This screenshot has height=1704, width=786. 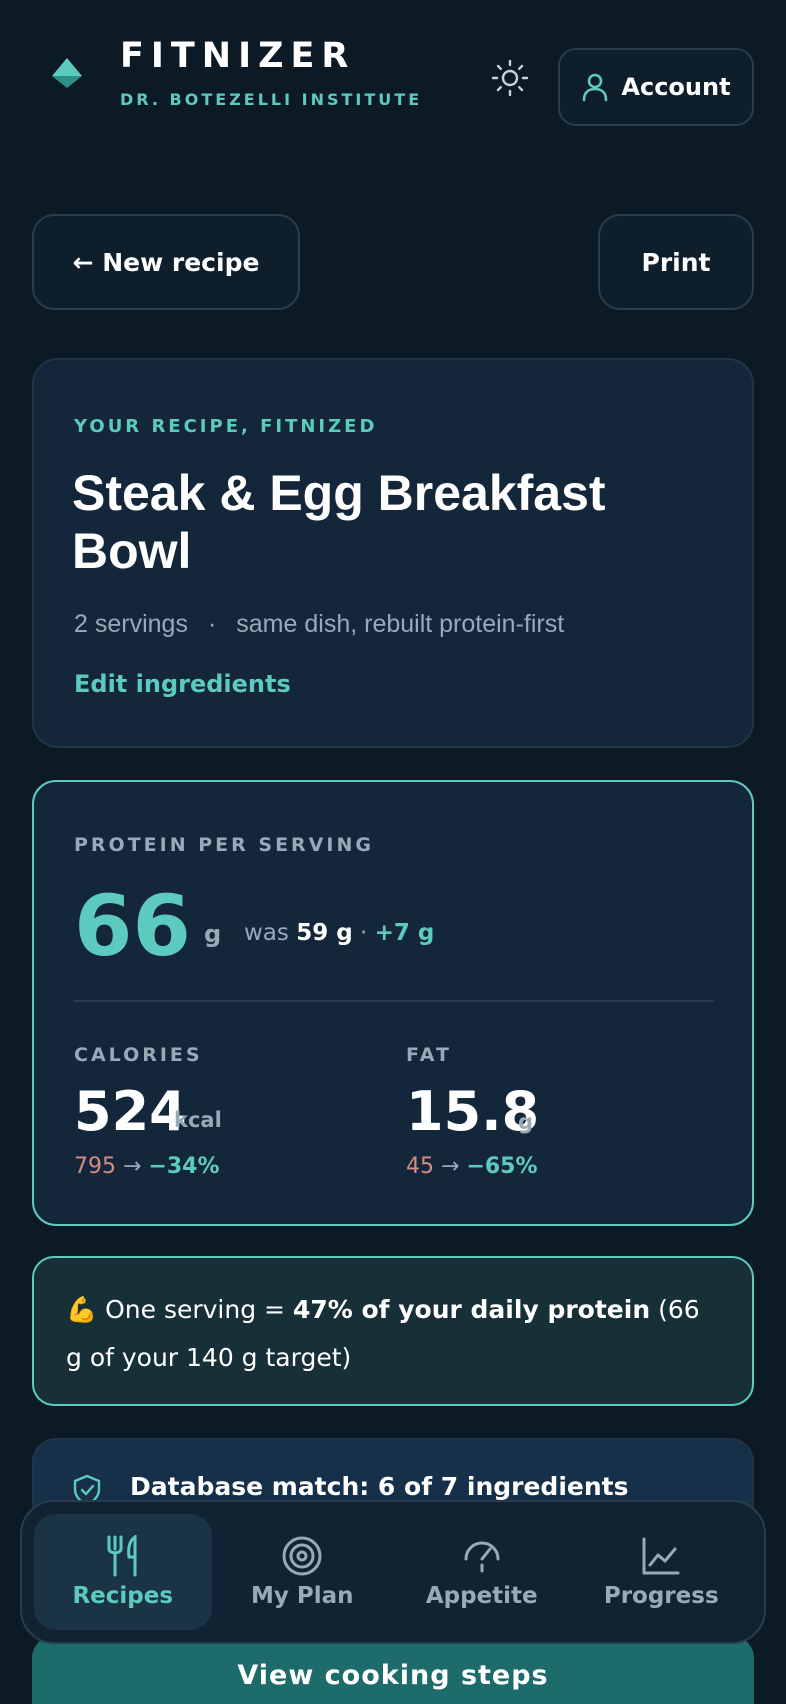 What do you see at coordinates (661, 1556) in the screenshot?
I see `chart-line-icon` at bounding box center [661, 1556].